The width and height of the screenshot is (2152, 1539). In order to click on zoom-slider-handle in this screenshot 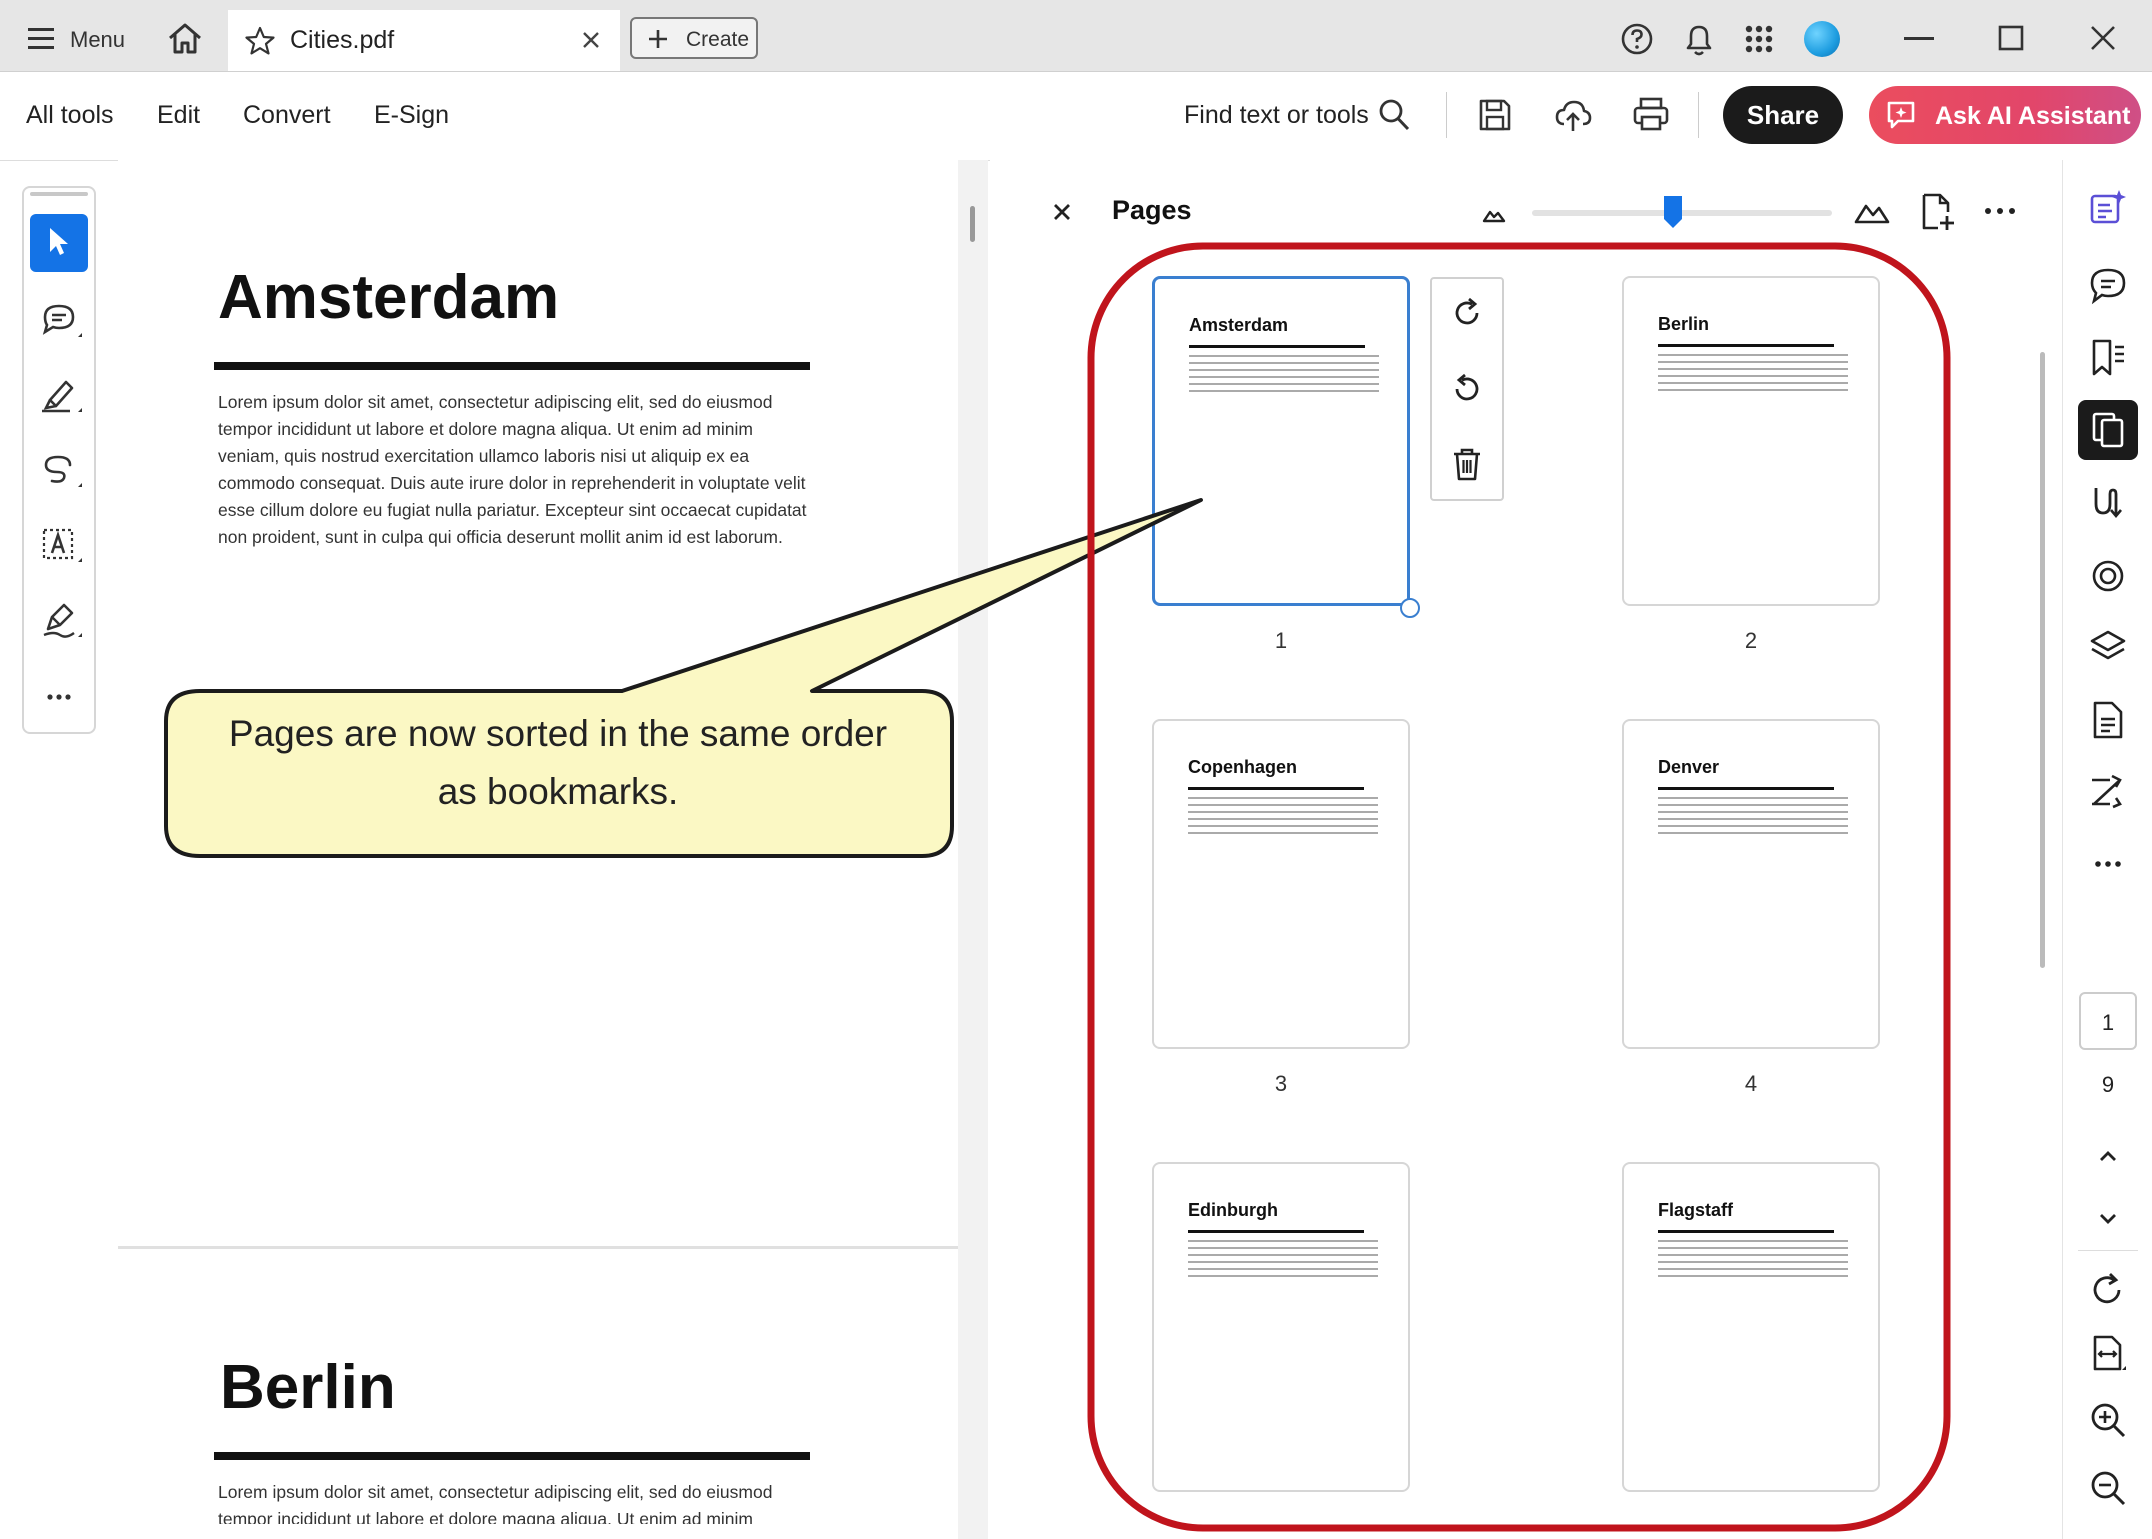, I will do `click(1673, 212)`.